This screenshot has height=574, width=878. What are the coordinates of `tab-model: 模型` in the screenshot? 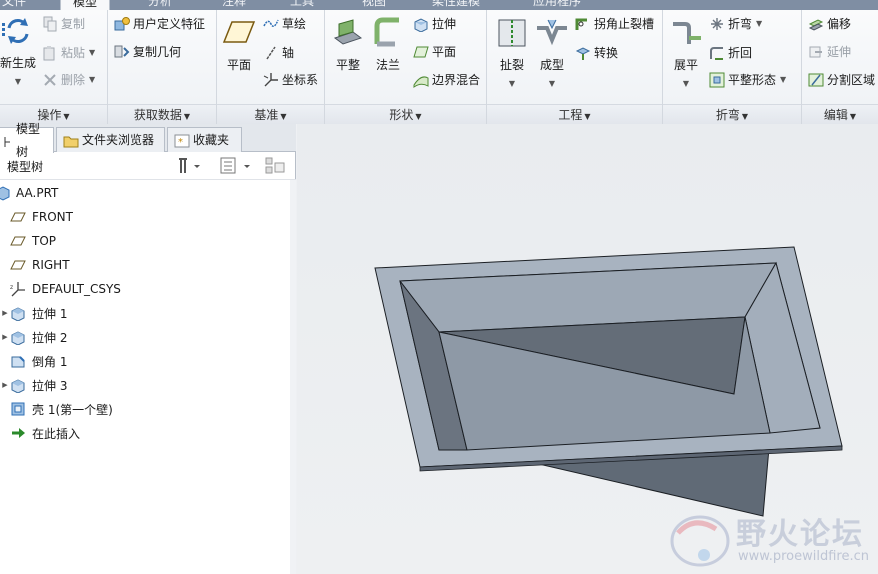 It's located at (85, 5).